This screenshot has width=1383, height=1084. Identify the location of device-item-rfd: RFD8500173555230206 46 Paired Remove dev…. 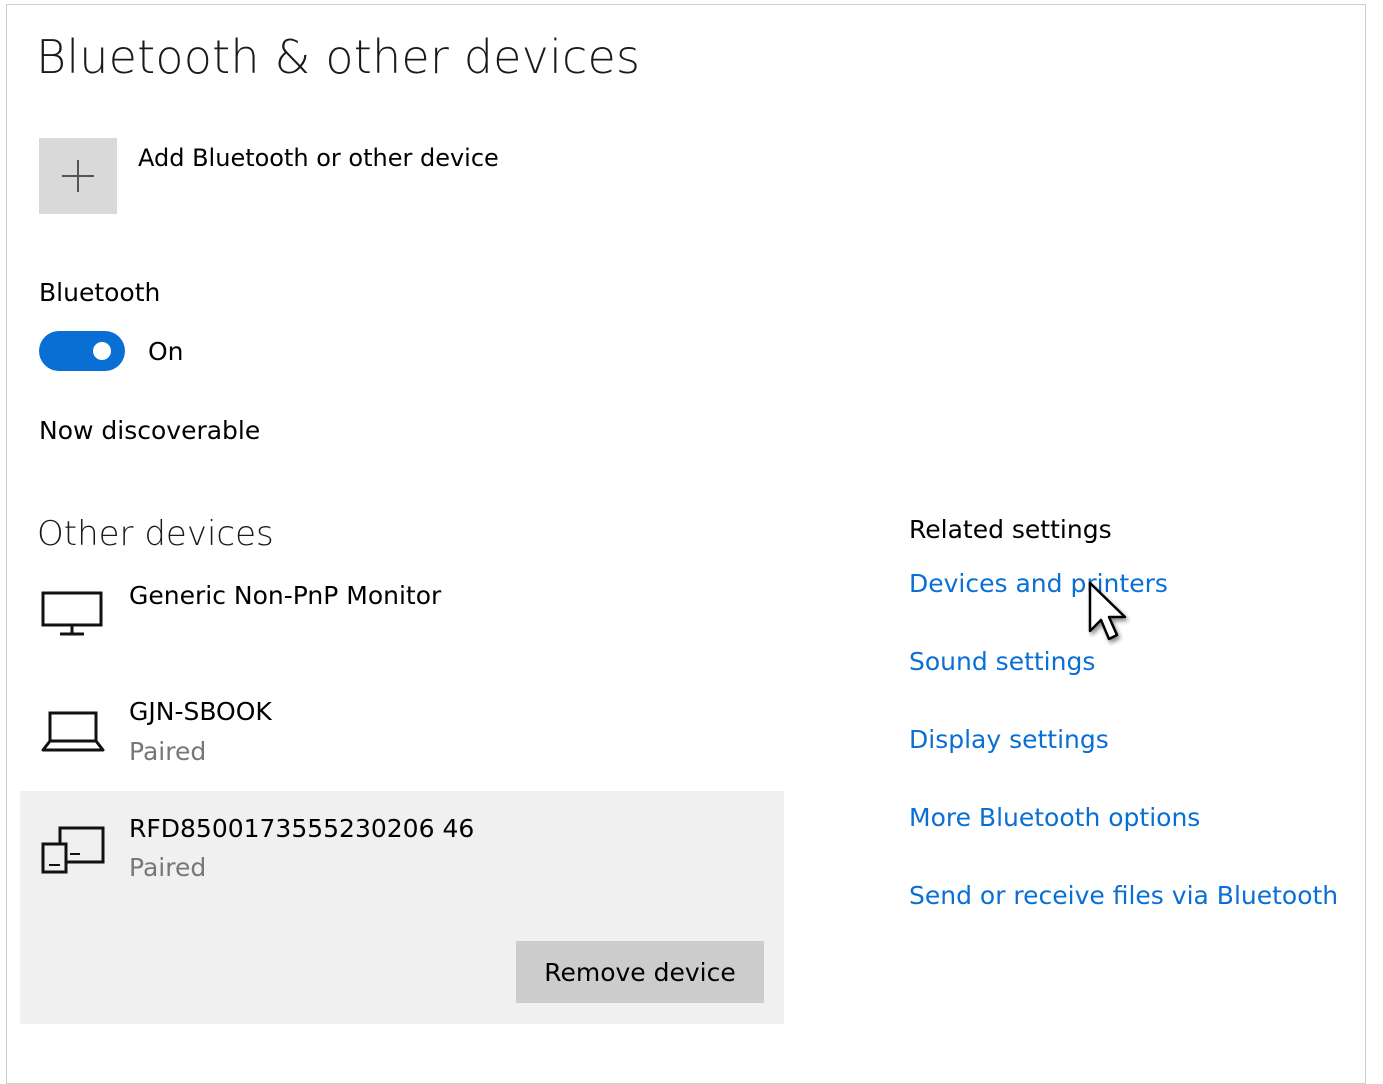
(402, 907).